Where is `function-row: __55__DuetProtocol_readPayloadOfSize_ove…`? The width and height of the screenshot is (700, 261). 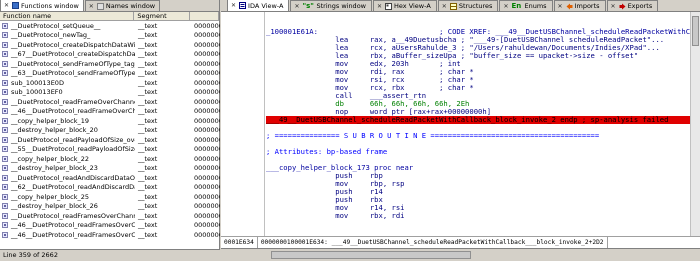
function-row: __55__DuetProtocol_readPayloadOfSize_ove… is located at coordinates (110, 150).